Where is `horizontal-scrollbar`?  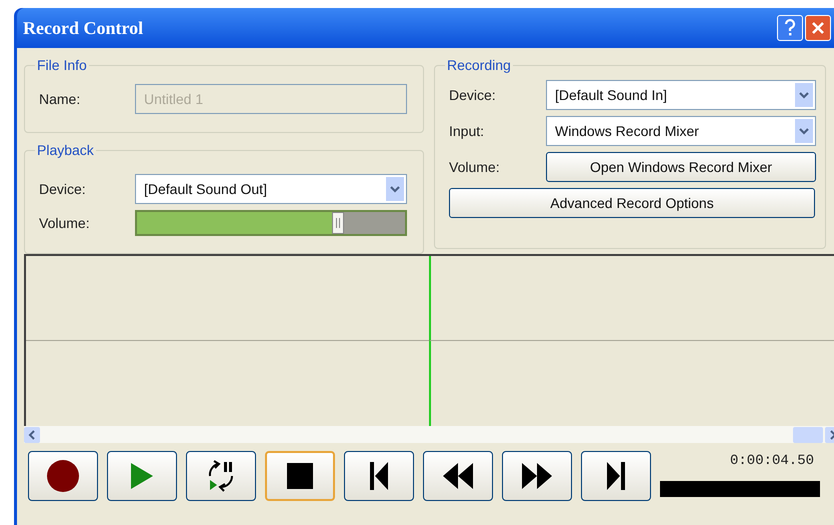 horizontal-scrollbar is located at coordinates (429, 434).